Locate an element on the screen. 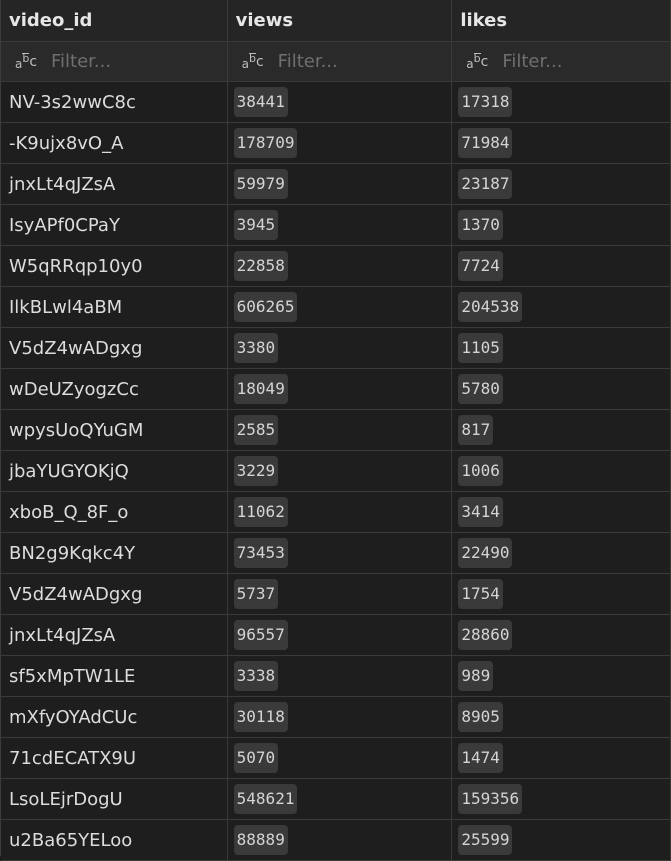  cell-video_id: -K9ujx8vO_A is located at coordinates (114, 143).